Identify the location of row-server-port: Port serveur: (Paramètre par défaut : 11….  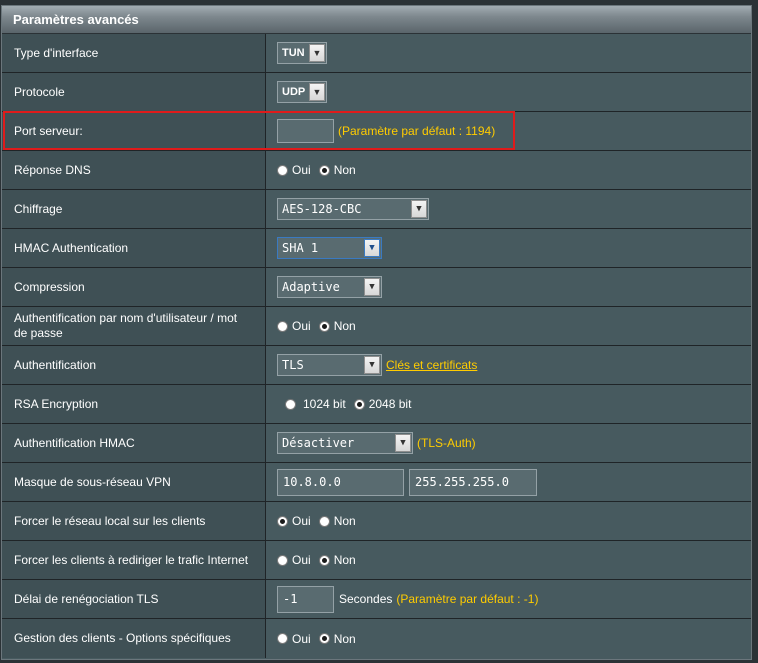
(376, 131).